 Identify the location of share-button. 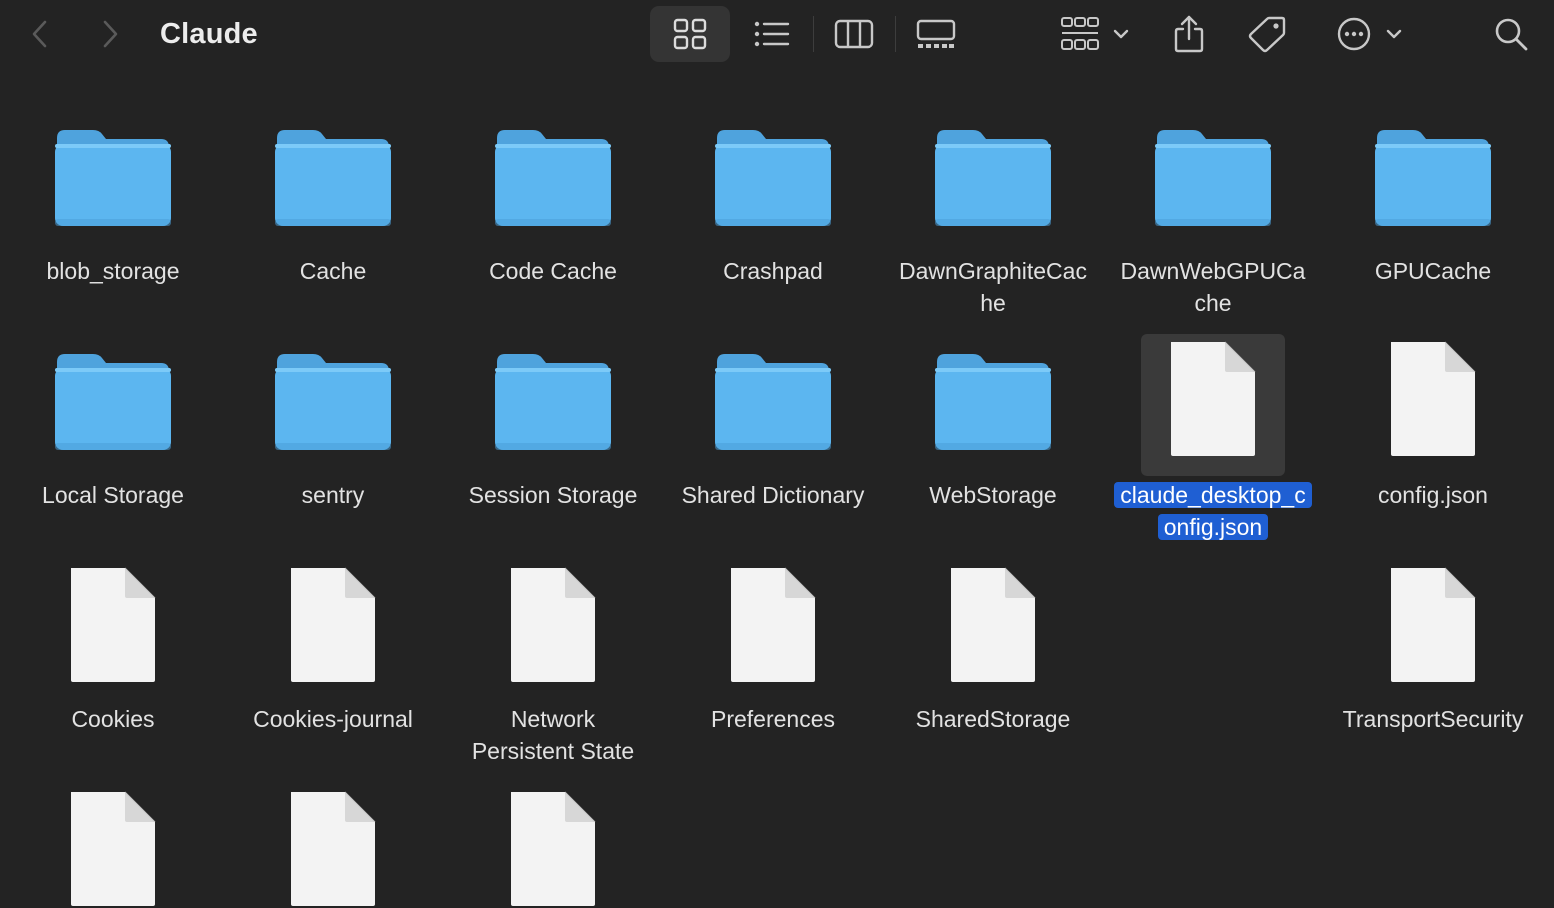
(1189, 34).